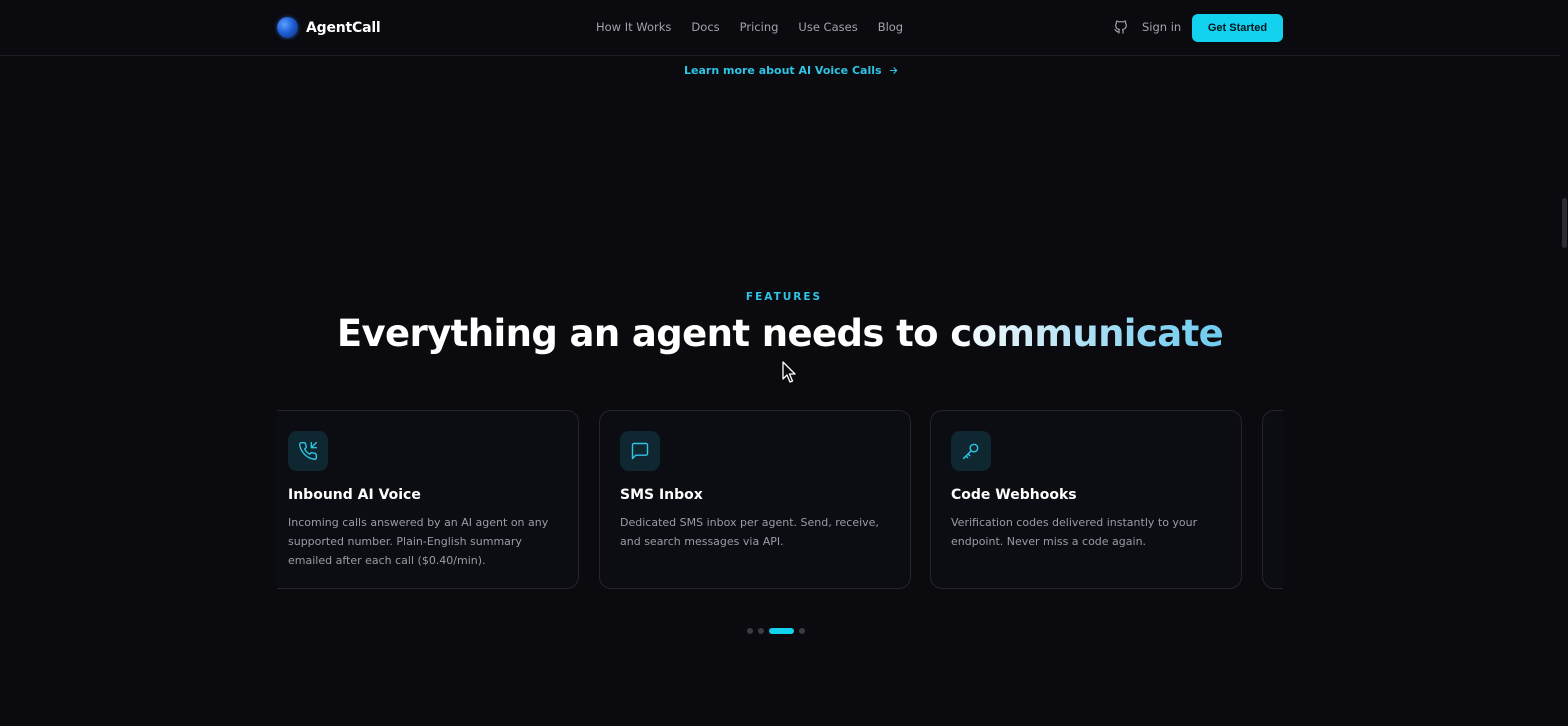  Describe the element at coordinates (633, 27) in the screenshot. I see `nav-link-how-it-works: How It Works` at that location.